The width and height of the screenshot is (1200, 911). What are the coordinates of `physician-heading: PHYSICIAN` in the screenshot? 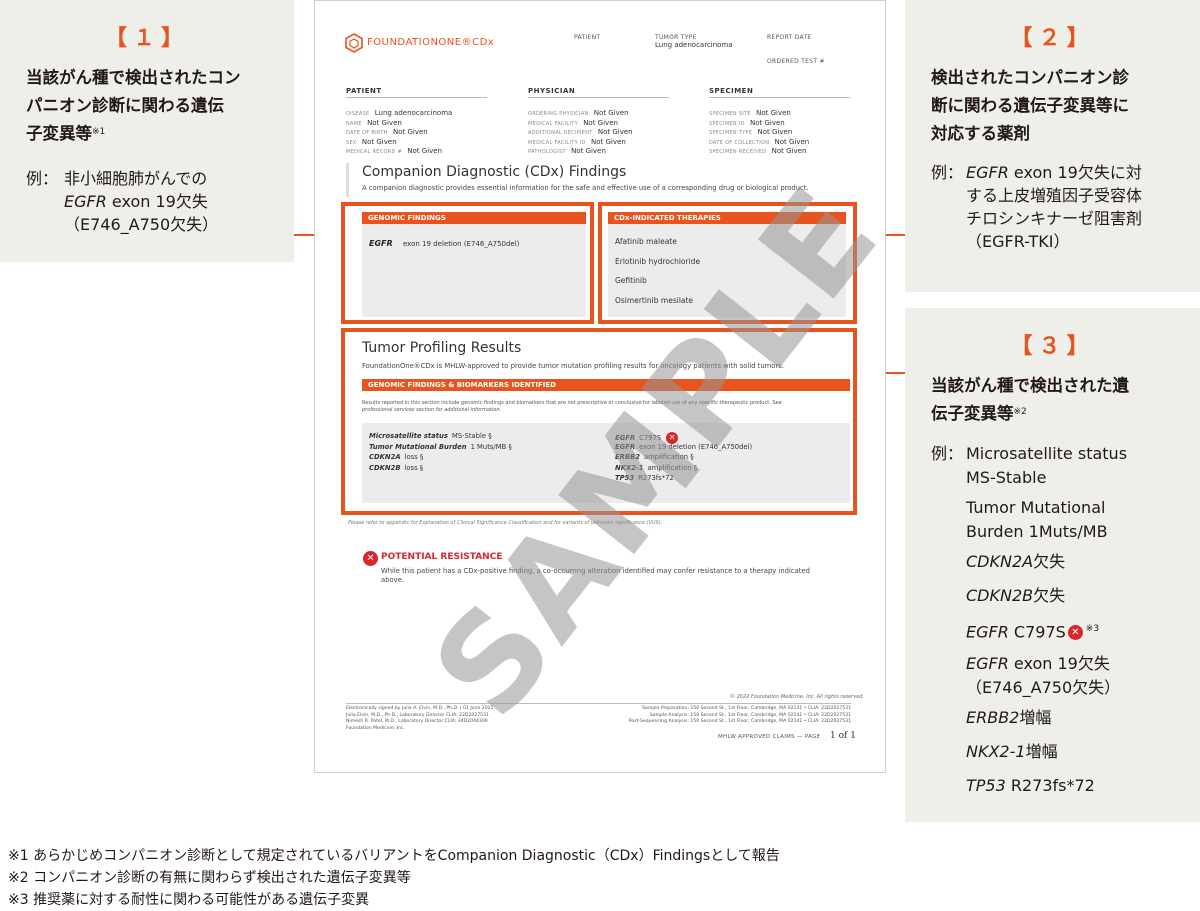 It's located at (552, 91).